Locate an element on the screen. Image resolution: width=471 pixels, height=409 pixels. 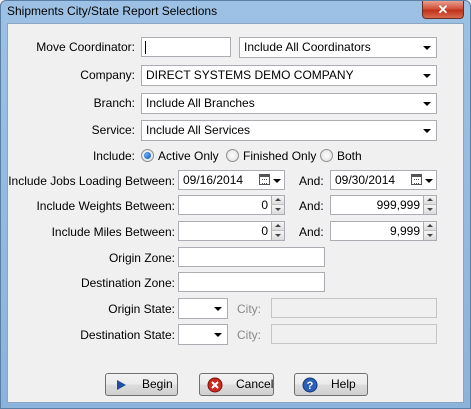
close-button: ✕ is located at coordinates (443, 10).